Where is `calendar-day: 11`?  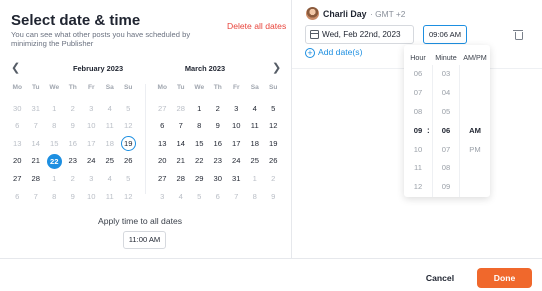 calendar-day: 11 is located at coordinates (255, 126).